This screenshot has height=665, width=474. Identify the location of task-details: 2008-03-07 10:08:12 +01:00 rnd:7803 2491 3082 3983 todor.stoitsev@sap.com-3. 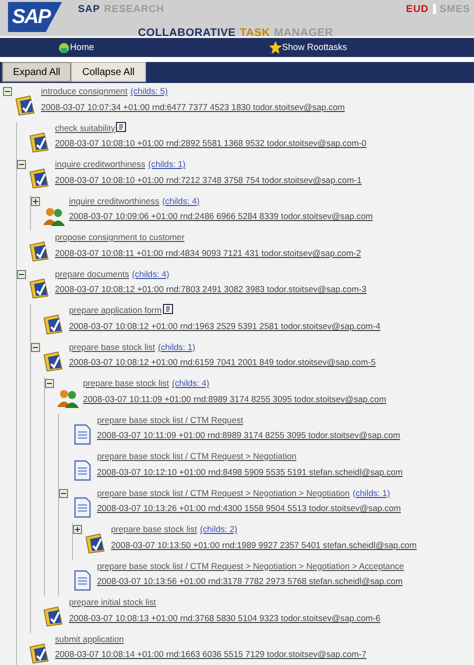
(210, 289).